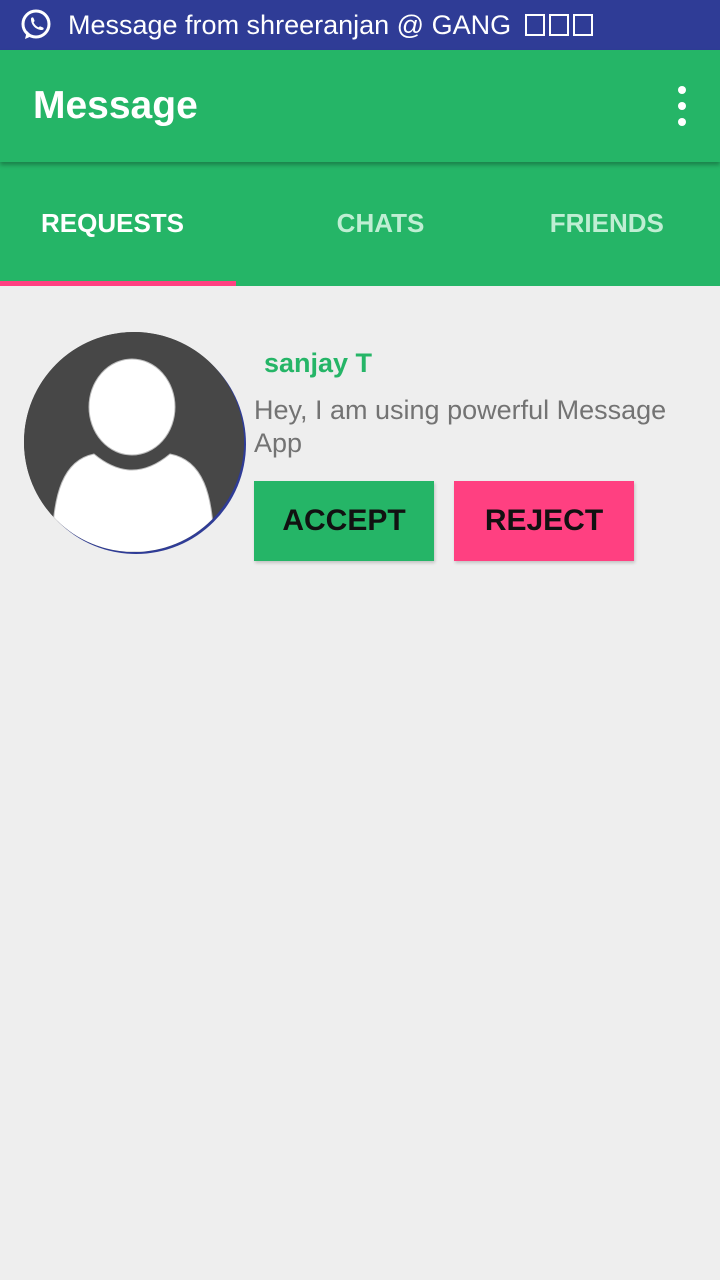  Describe the element at coordinates (607, 224) in the screenshot. I see `tab-friends: FRIENDS` at that location.